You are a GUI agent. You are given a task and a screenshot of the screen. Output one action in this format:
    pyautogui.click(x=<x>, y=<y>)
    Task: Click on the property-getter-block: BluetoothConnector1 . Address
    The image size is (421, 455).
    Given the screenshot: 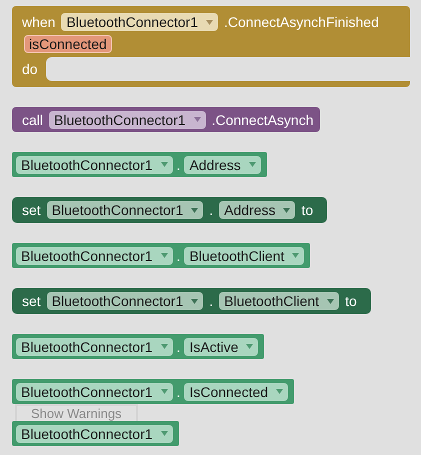 What is the action you would take?
    pyautogui.click(x=139, y=164)
    